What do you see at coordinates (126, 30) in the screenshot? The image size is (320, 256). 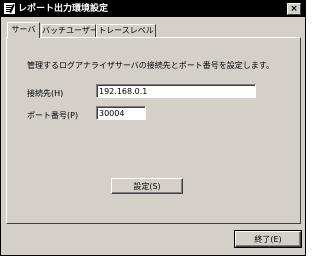 I see `tab-trace-level: トレースレベル` at bounding box center [126, 30].